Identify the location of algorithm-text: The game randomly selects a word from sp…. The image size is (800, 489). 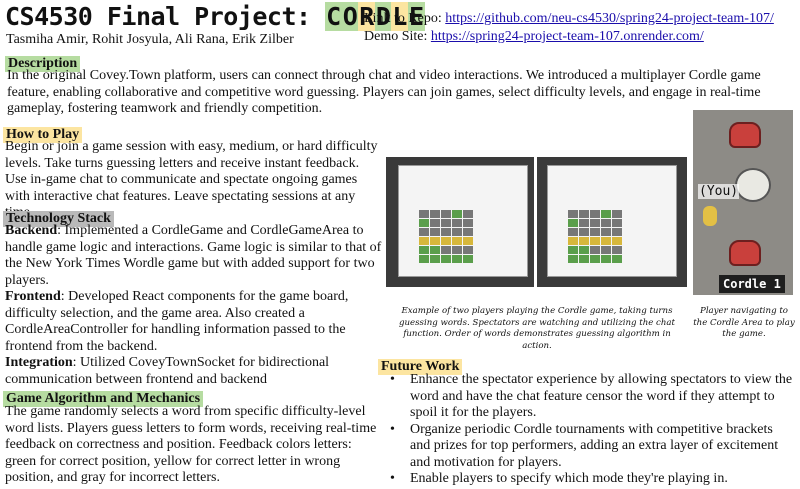
(191, 444).